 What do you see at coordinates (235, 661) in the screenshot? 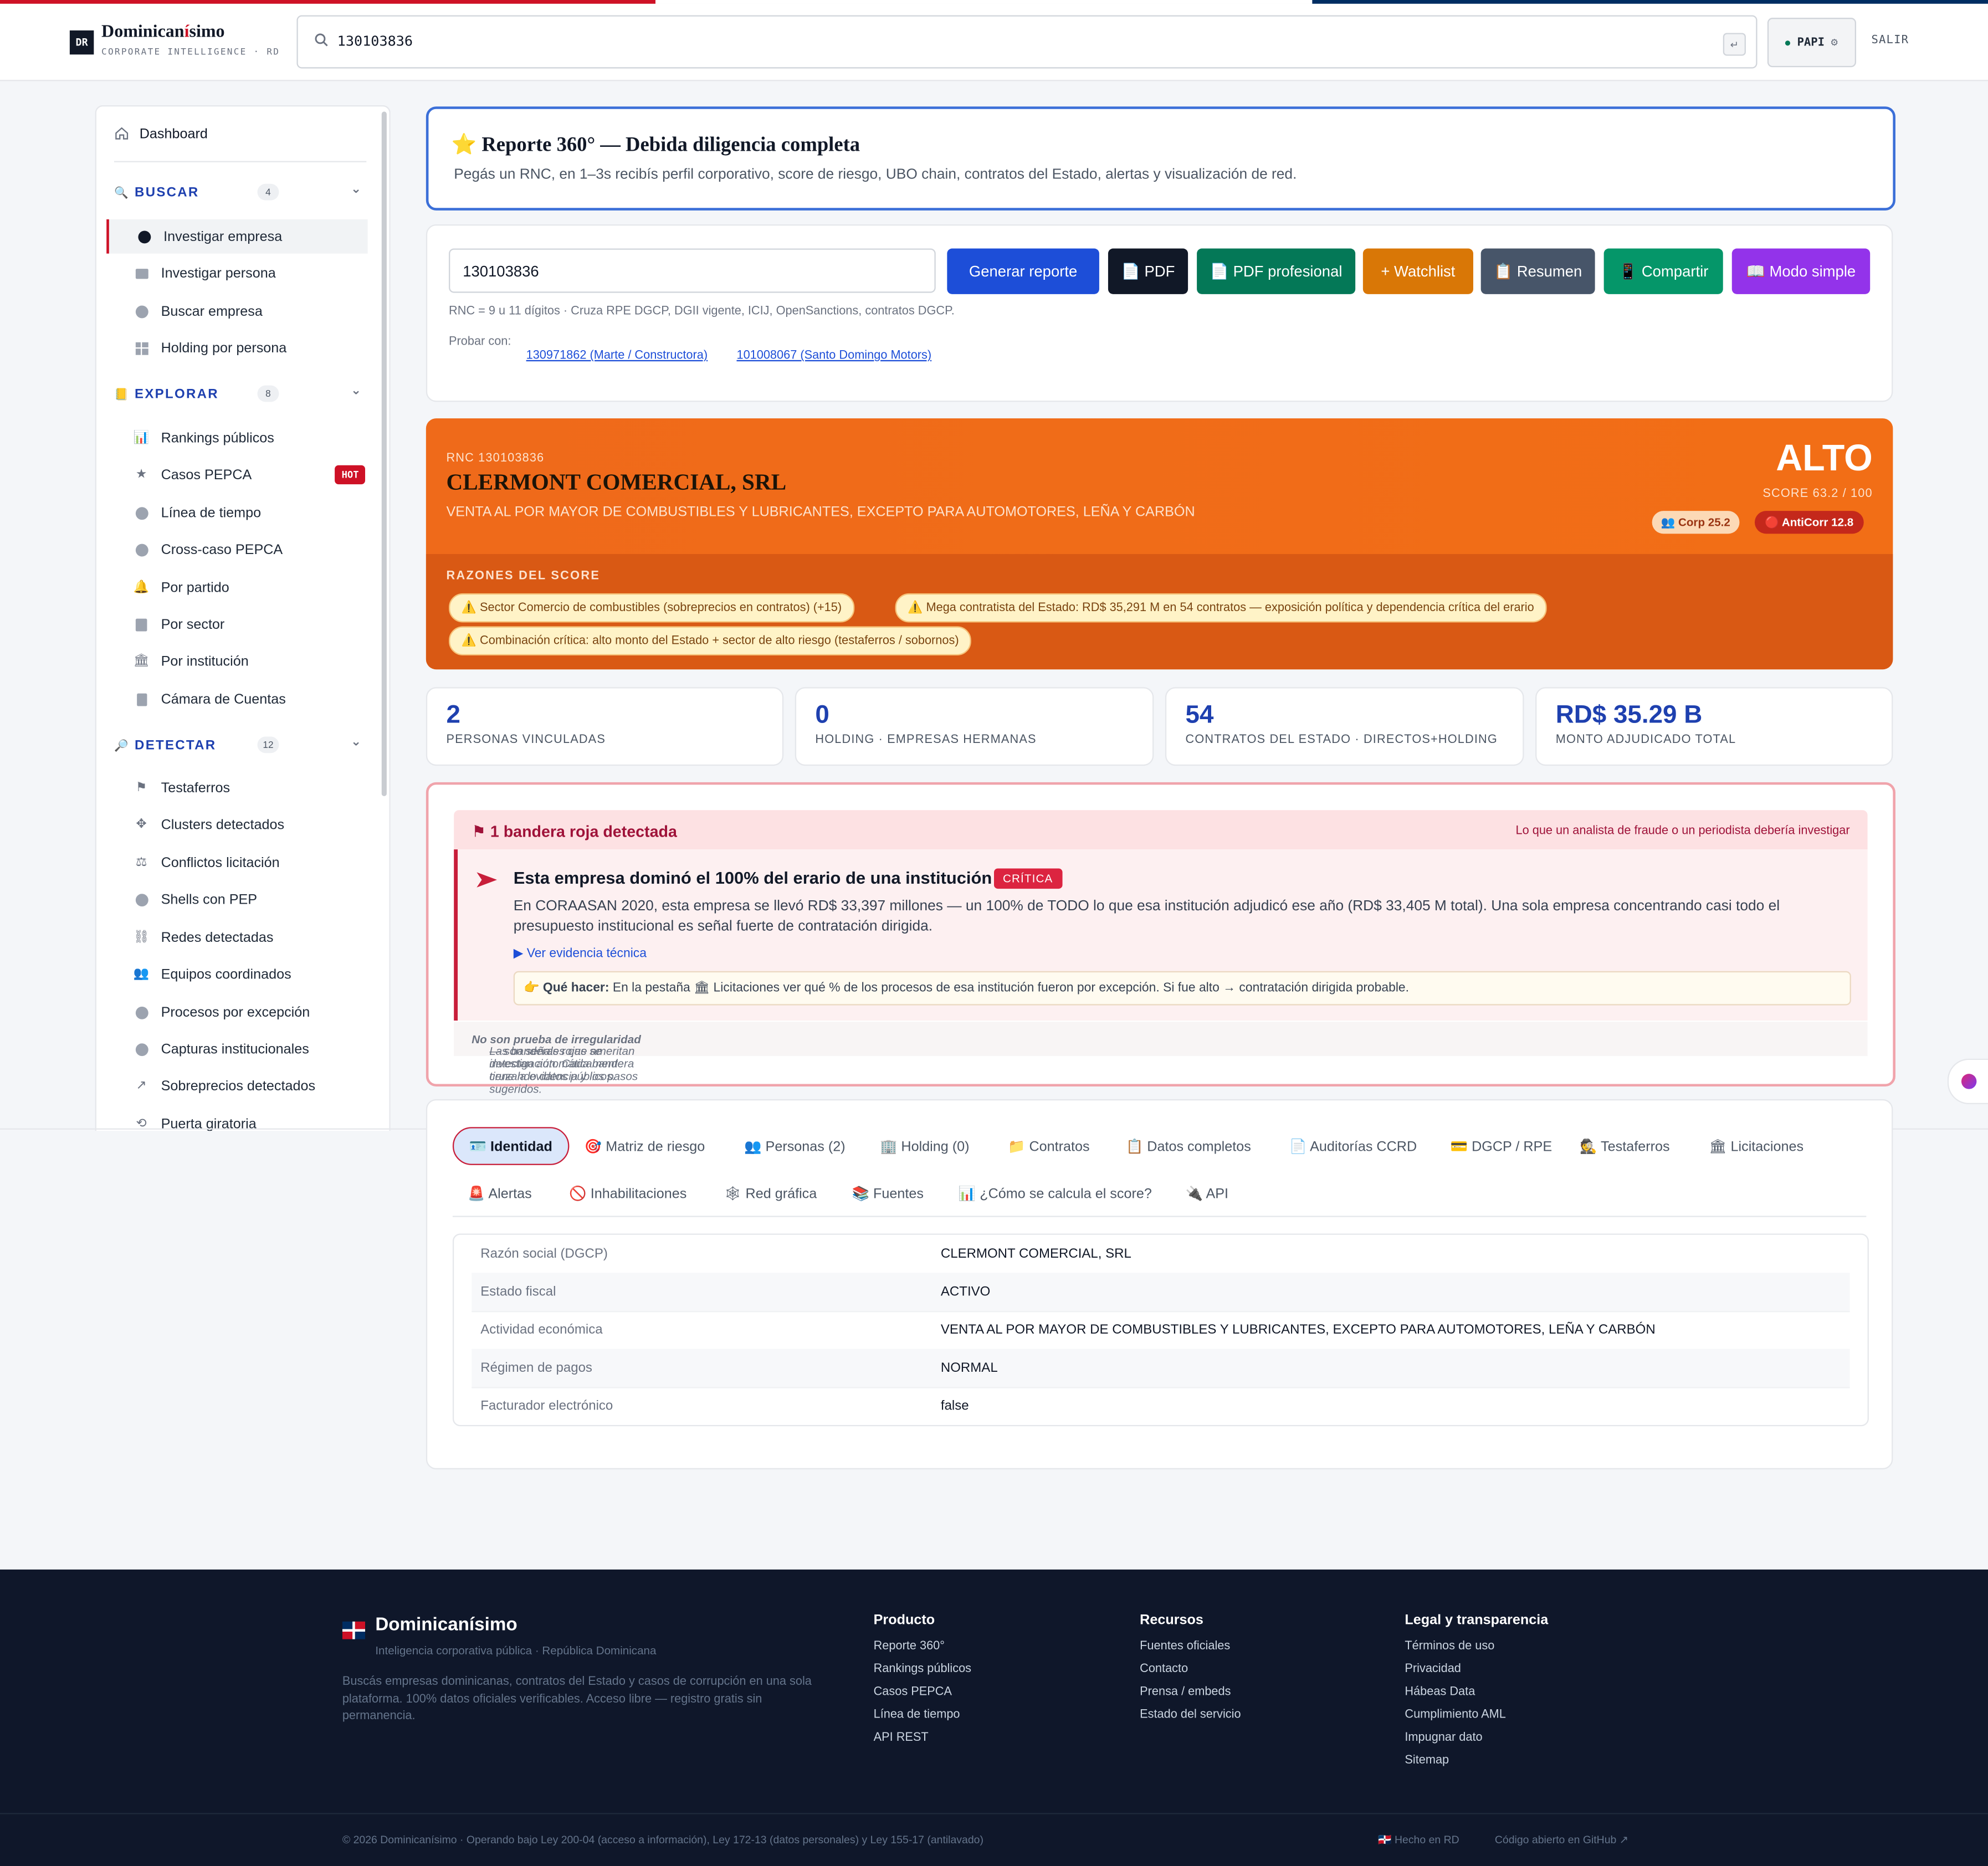
I see `sidebar-item-por-institucion: 🏛 Por institución` at bounding box center [235, 661].